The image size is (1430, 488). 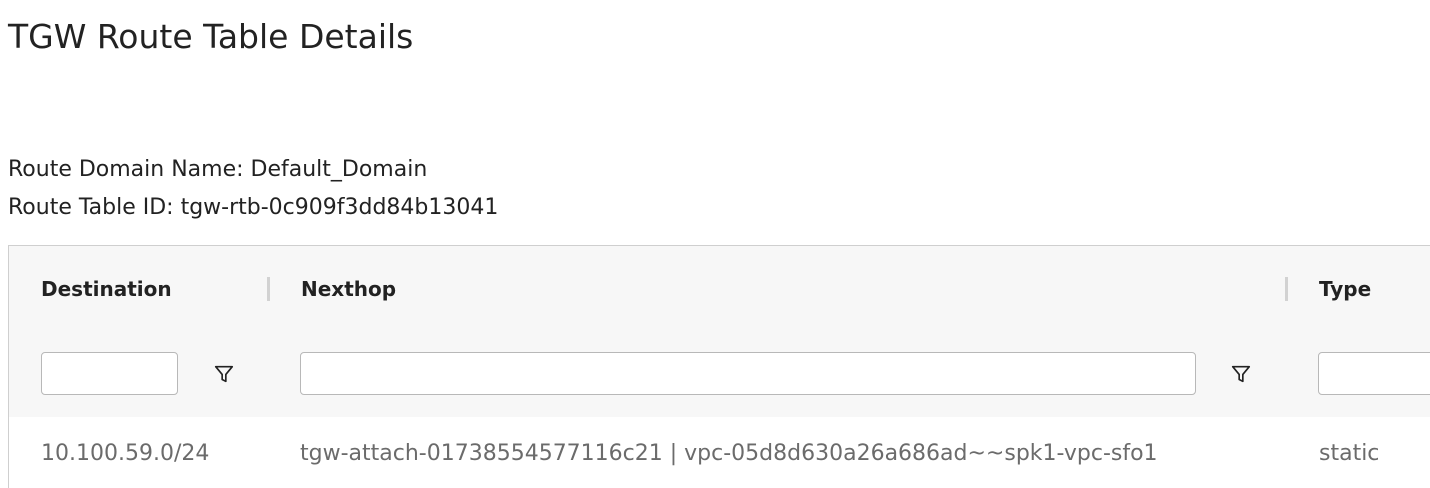 I want to click on column-header-type: Type, so click(x=1345, y=289).